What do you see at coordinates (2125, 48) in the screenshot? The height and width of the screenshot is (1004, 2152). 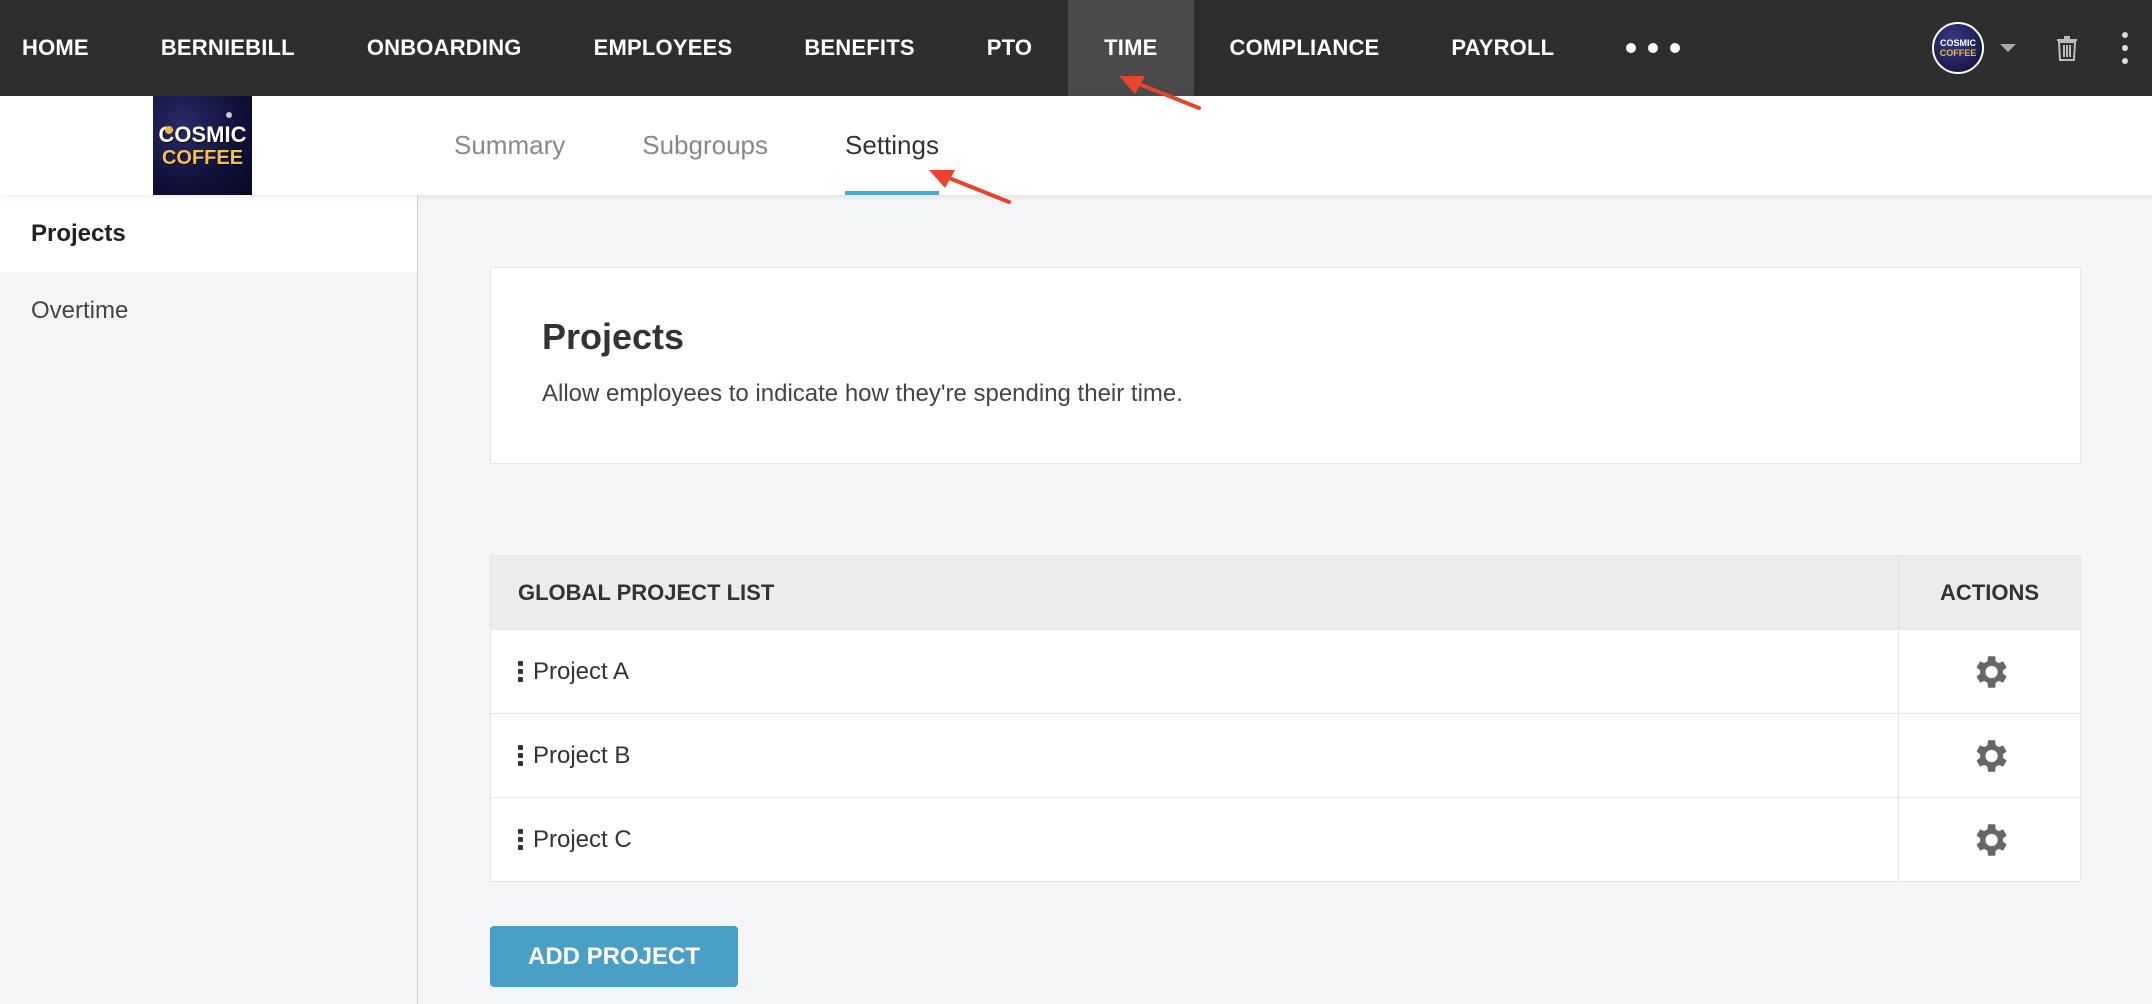 I see `kebab-menu-icon` at bounding box center [2125, 48].